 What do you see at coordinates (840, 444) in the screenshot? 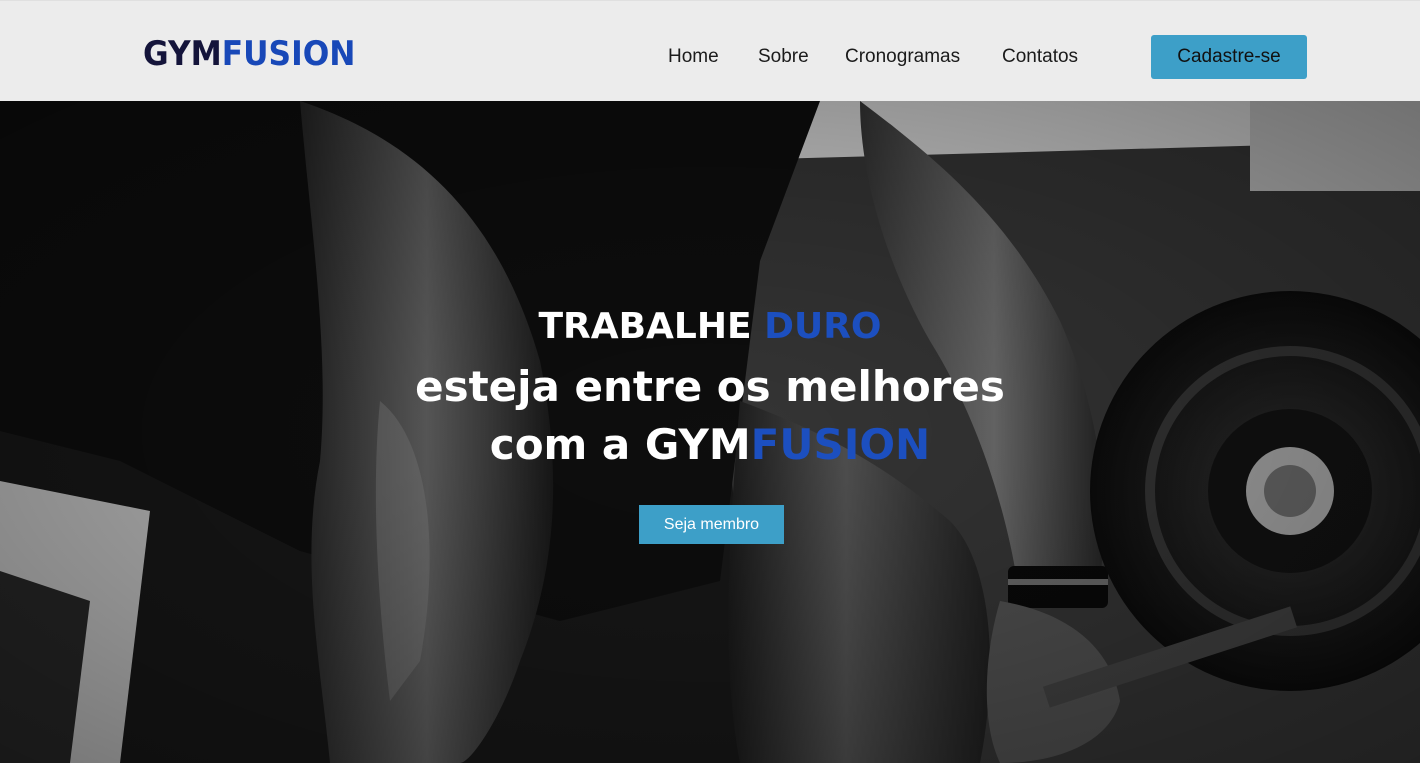
I see `hero-title-fusion: FUSION` at bounding box center [840, 444].